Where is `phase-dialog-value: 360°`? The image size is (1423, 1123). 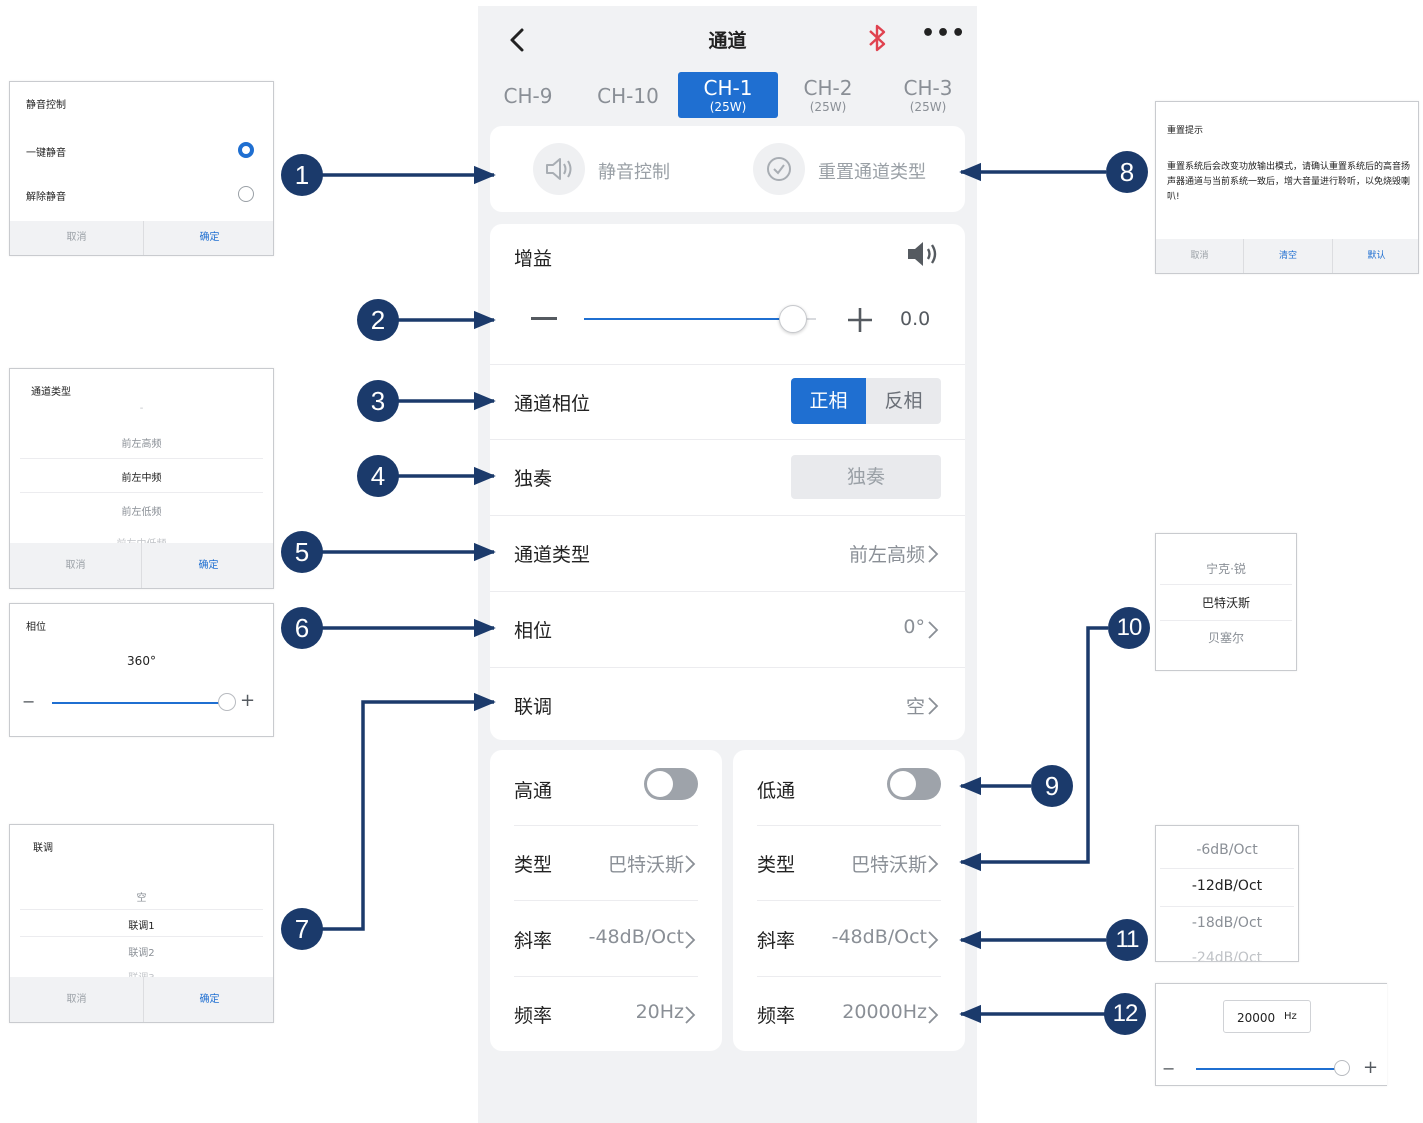
phase-dialog-value: 360° is located at coordinates (141, 661).